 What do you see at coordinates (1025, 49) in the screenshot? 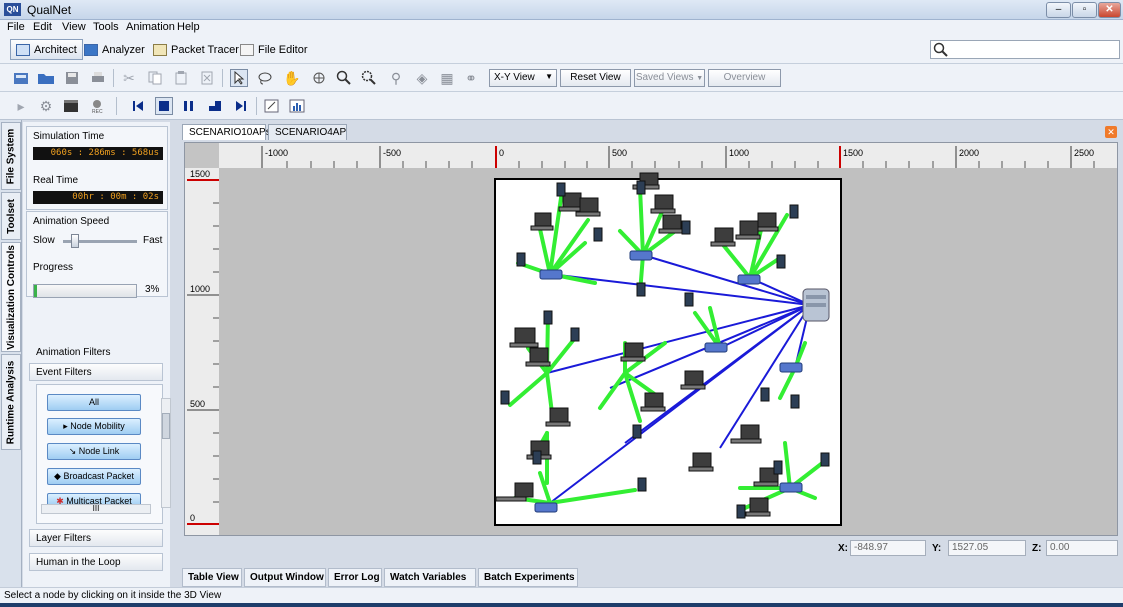
I see `search-input` at bounding box center [1025, 49].